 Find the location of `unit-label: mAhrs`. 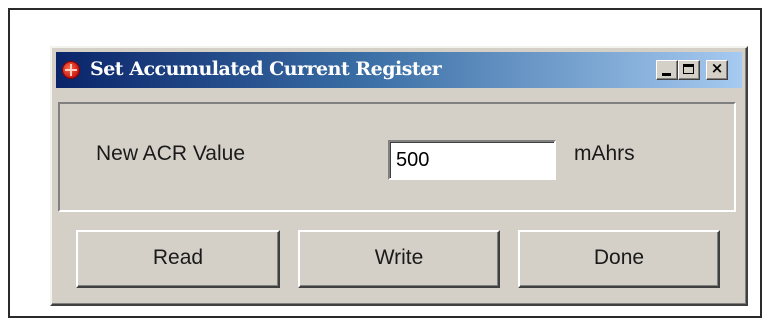

unit-label: mAhrs is located at coordinates (604, 153).